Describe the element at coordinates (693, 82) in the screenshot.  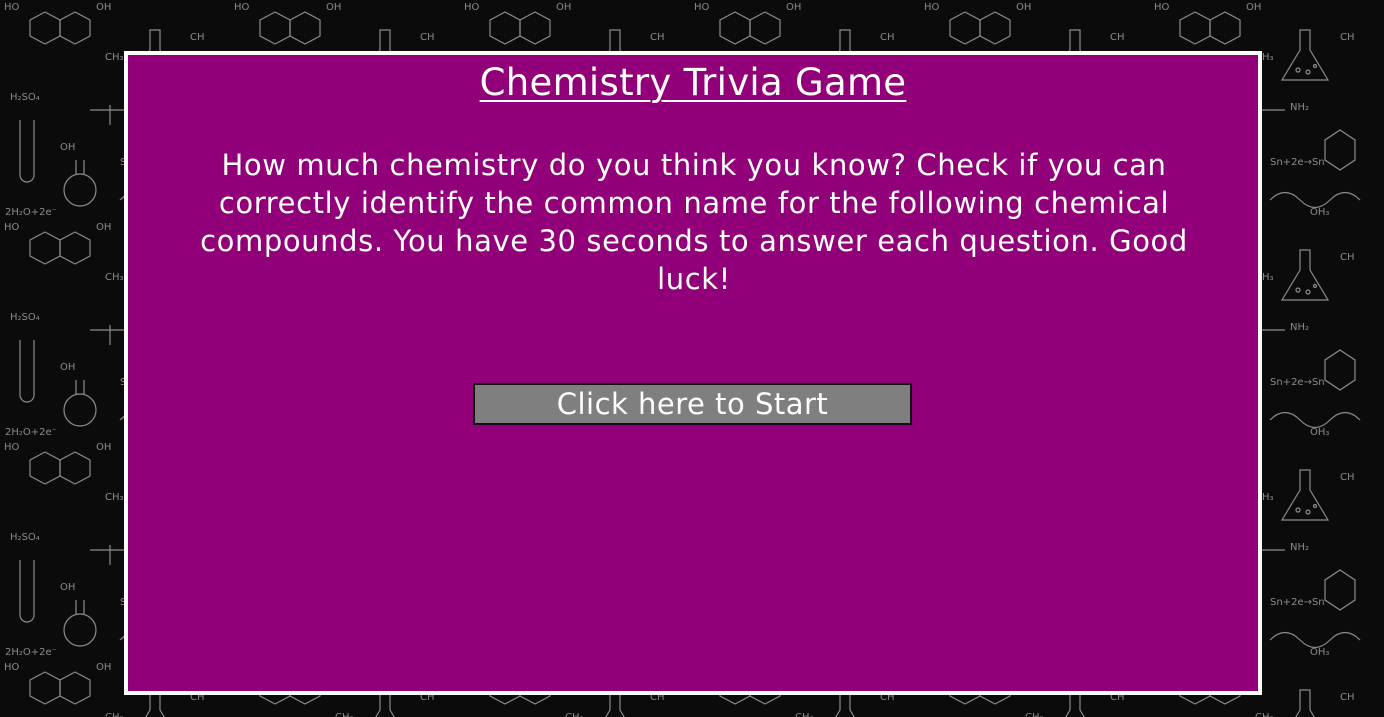
I see `page-title: Chemistry Trivia Game` at that location.